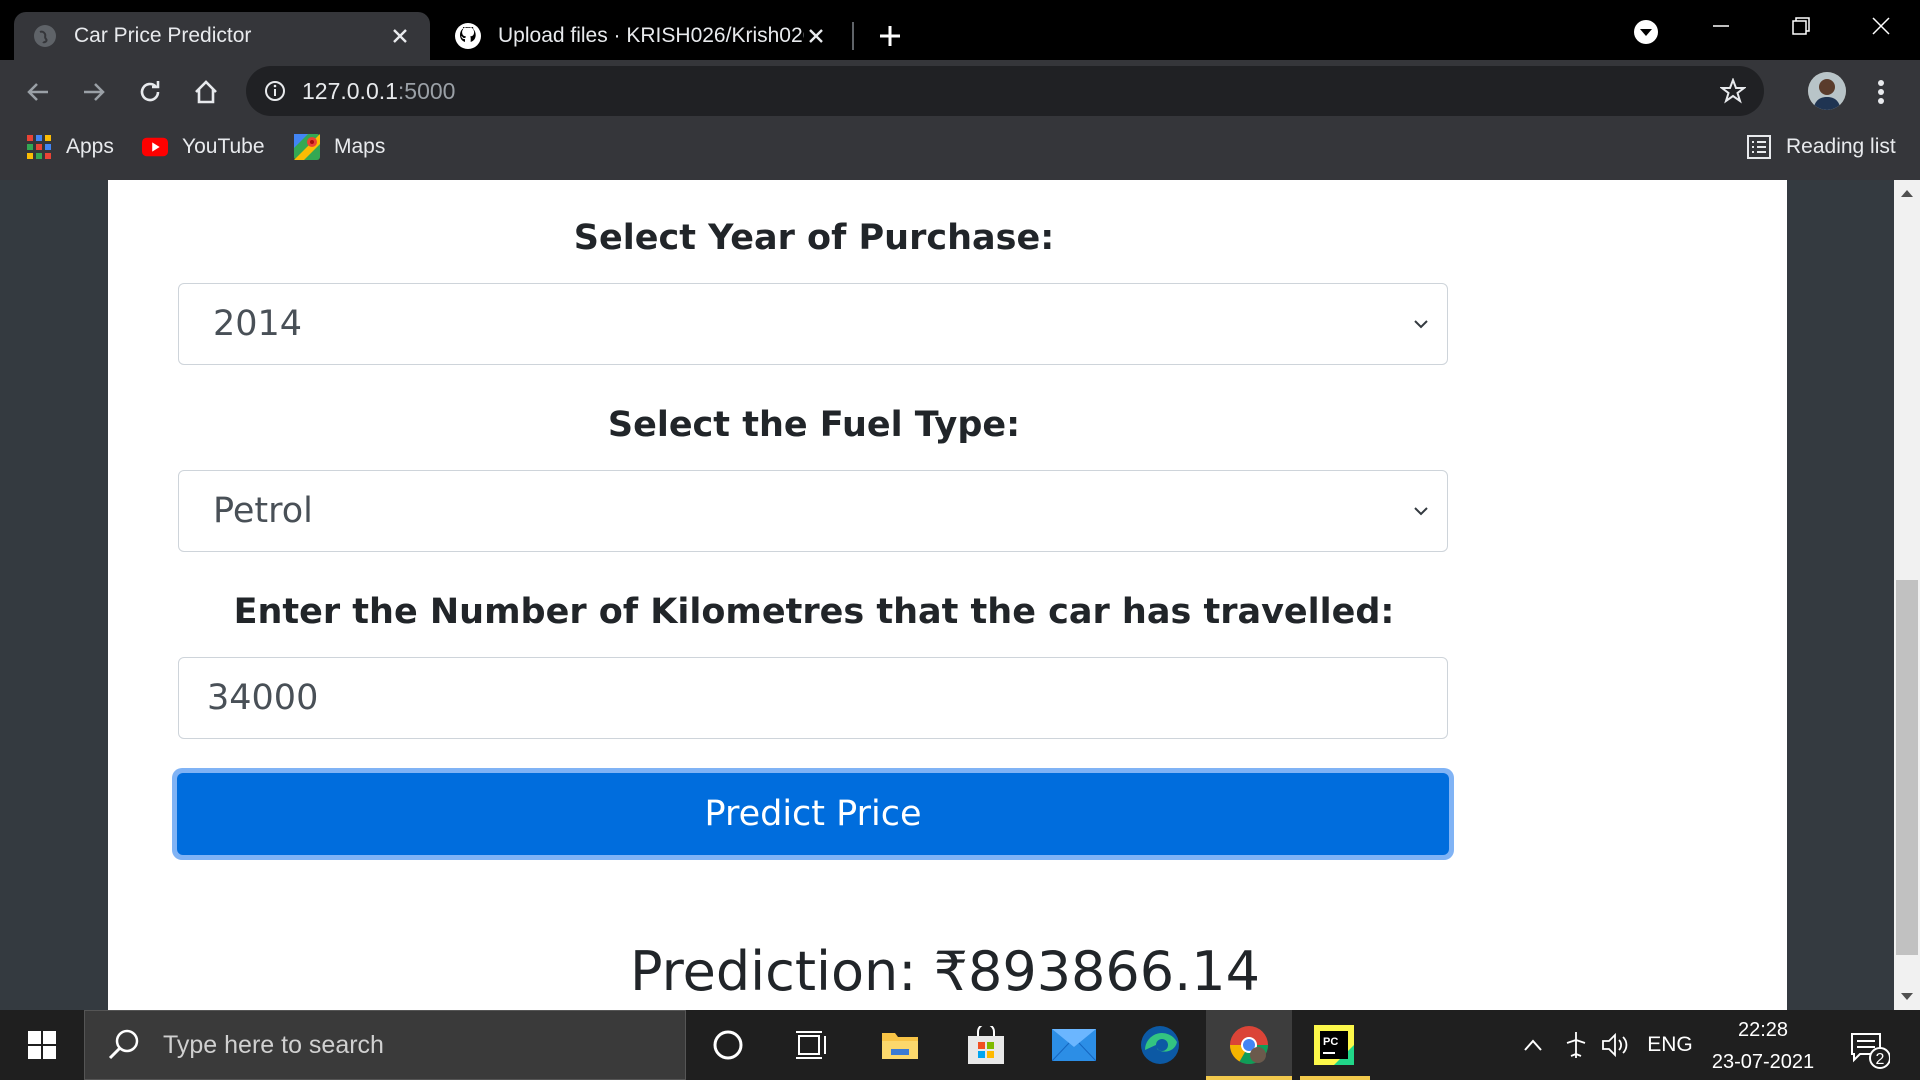 This screenshot has height=1080, width=1920. Describe the element at coordinates (385, 1045) in the screenshot. I see `taskbar-search-box: Type here to search` at that location.